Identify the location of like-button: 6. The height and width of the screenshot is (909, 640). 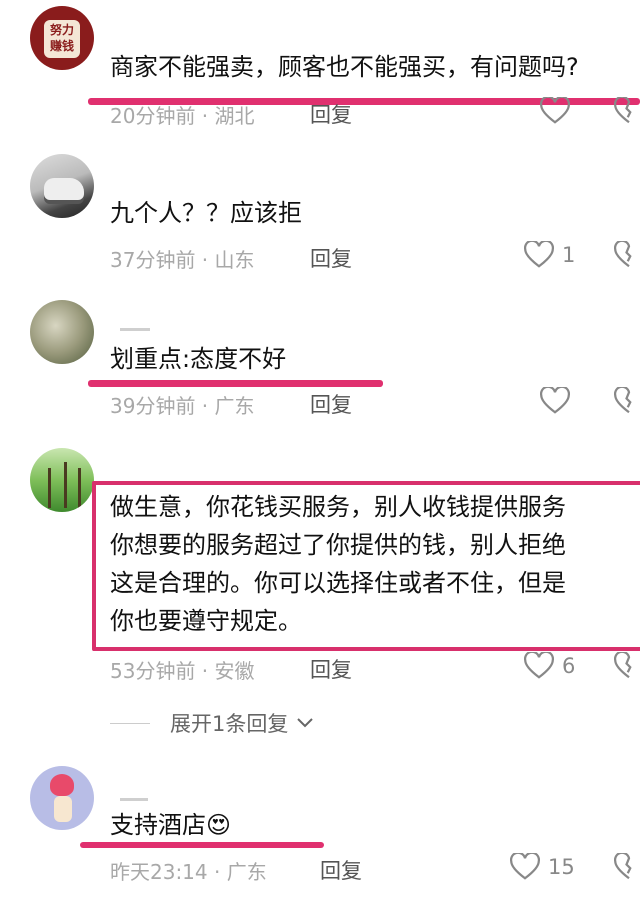
(549, 666).